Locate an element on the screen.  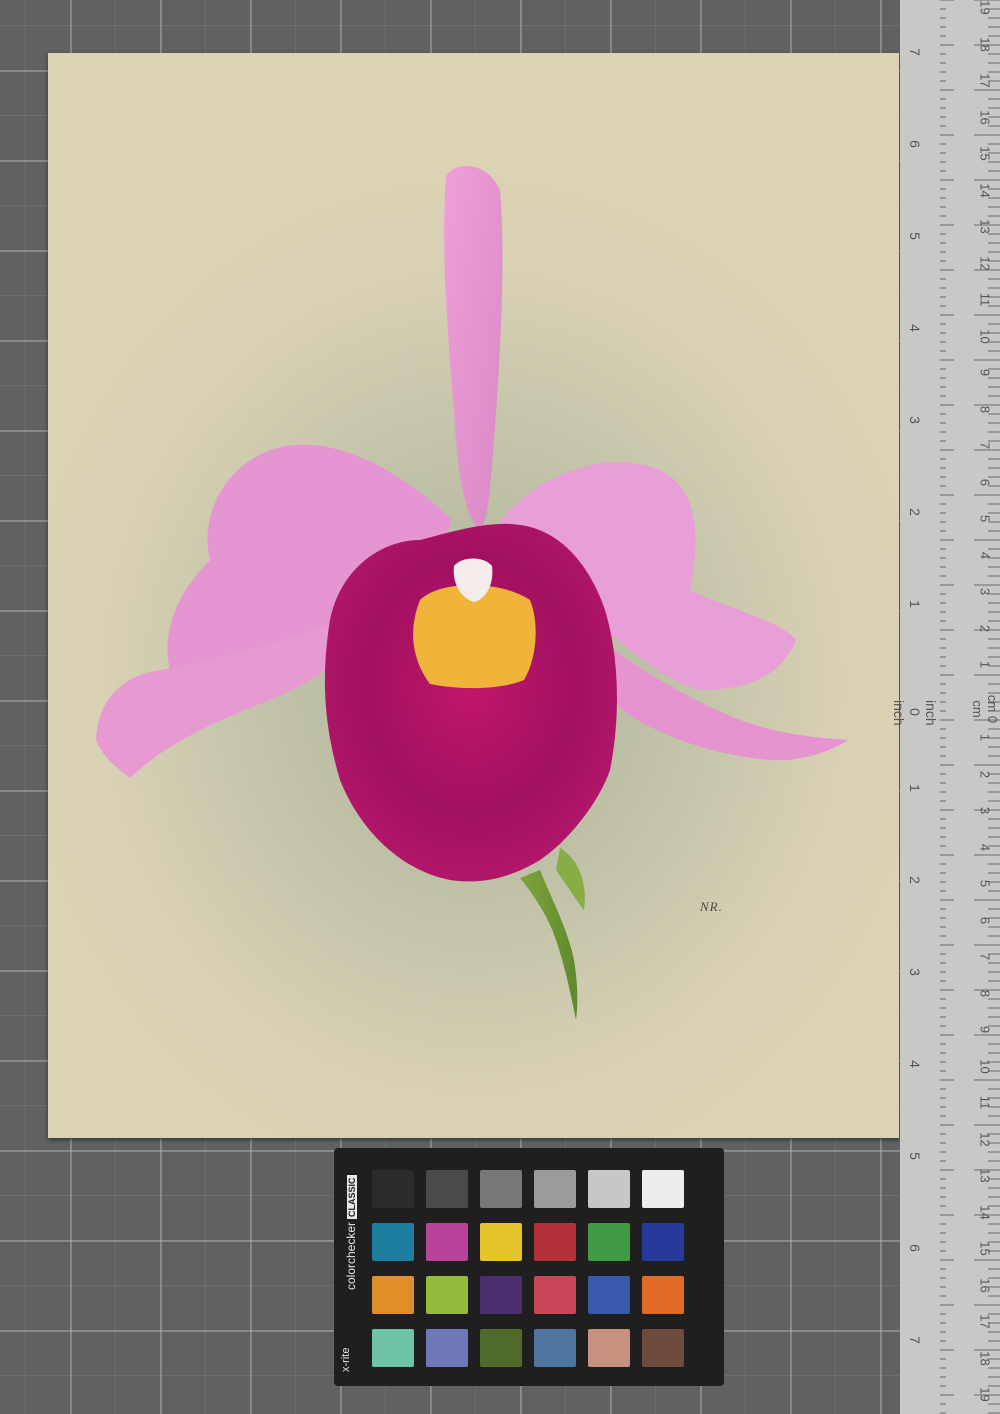
xrite-logo: x-rite is located at coordinates (346, 1359).